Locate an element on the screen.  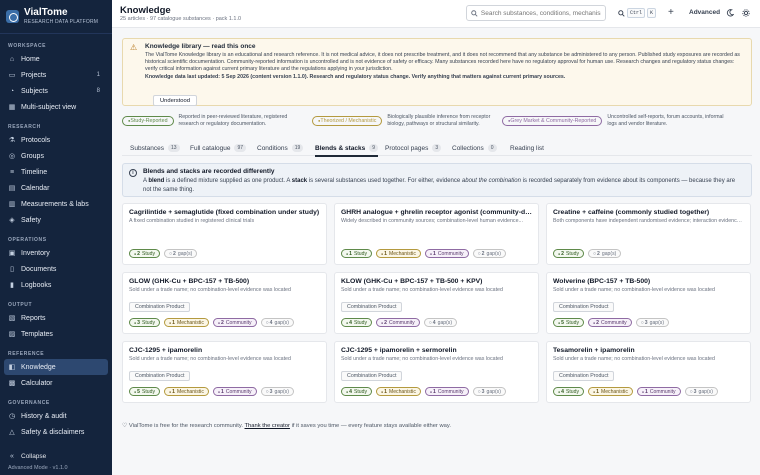
sidebar-item-documents: ▯ Documents is located at coordinates (56, 269).